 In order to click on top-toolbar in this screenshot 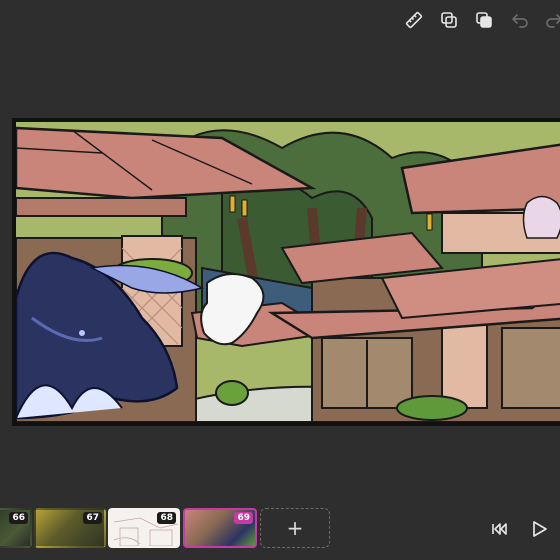, I will do `click(475, 21)`.